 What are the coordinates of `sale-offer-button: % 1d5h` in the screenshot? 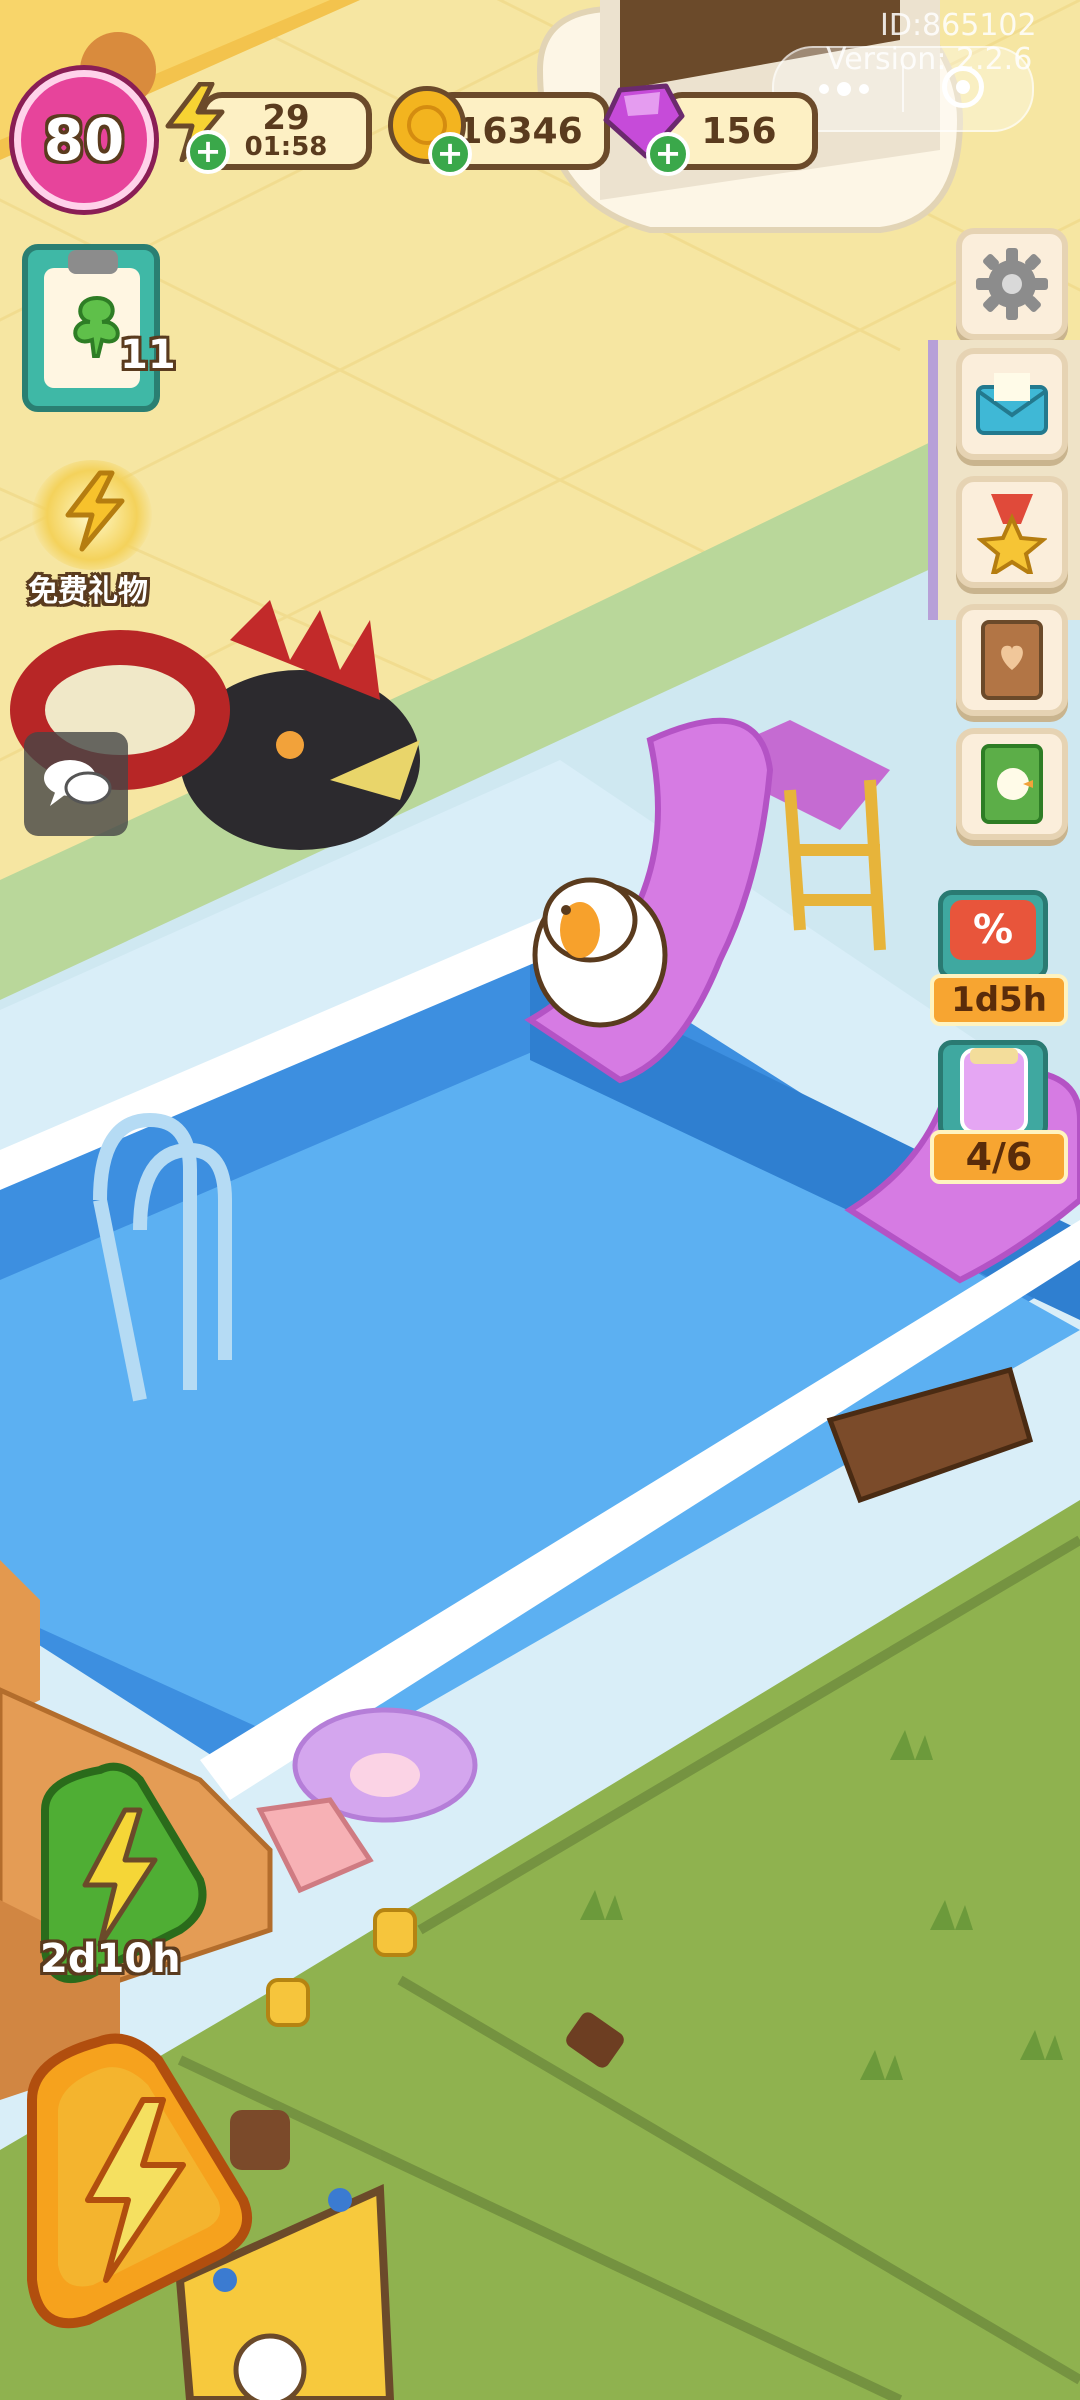 It's located at (999, 958).